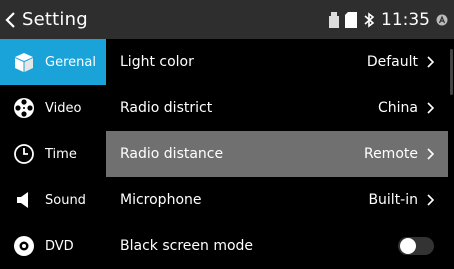  Describe the element at coordinates (55, 19) in the screenshot. I see `page-title: Setting` at that location.